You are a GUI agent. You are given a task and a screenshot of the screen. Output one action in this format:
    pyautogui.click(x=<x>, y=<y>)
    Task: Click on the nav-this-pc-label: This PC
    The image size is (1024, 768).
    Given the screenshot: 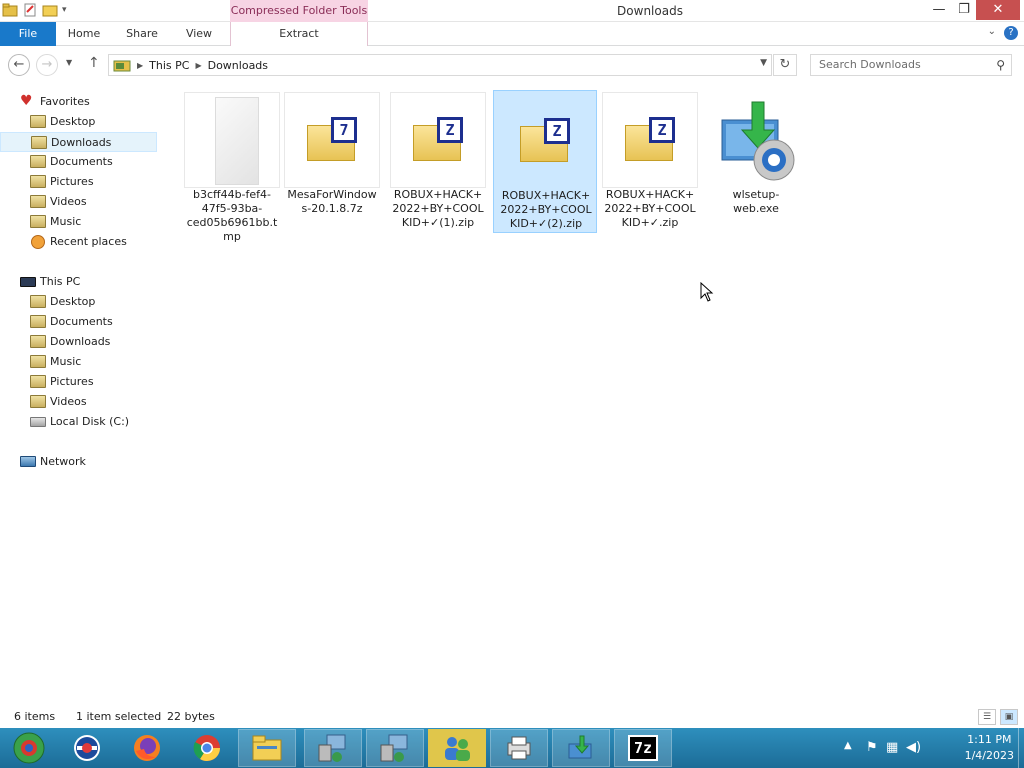 What is the action you would take?
    pyautogui.click(x=60, y=281)
    